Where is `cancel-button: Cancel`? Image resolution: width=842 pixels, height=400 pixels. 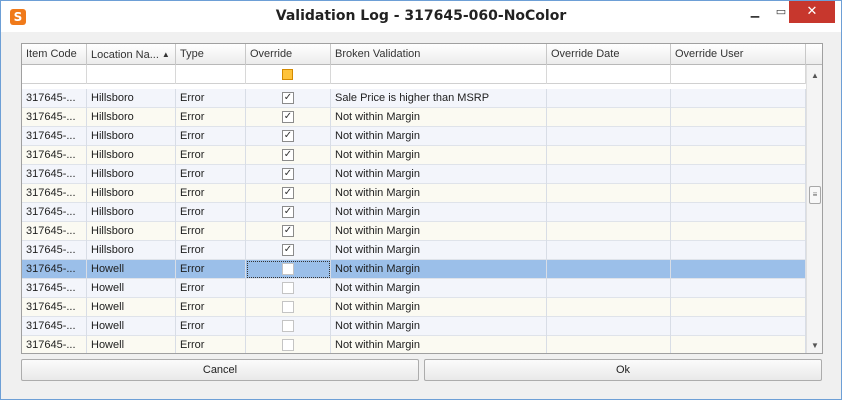
cancel-button: Cancel is located at coordinates (220, 370).